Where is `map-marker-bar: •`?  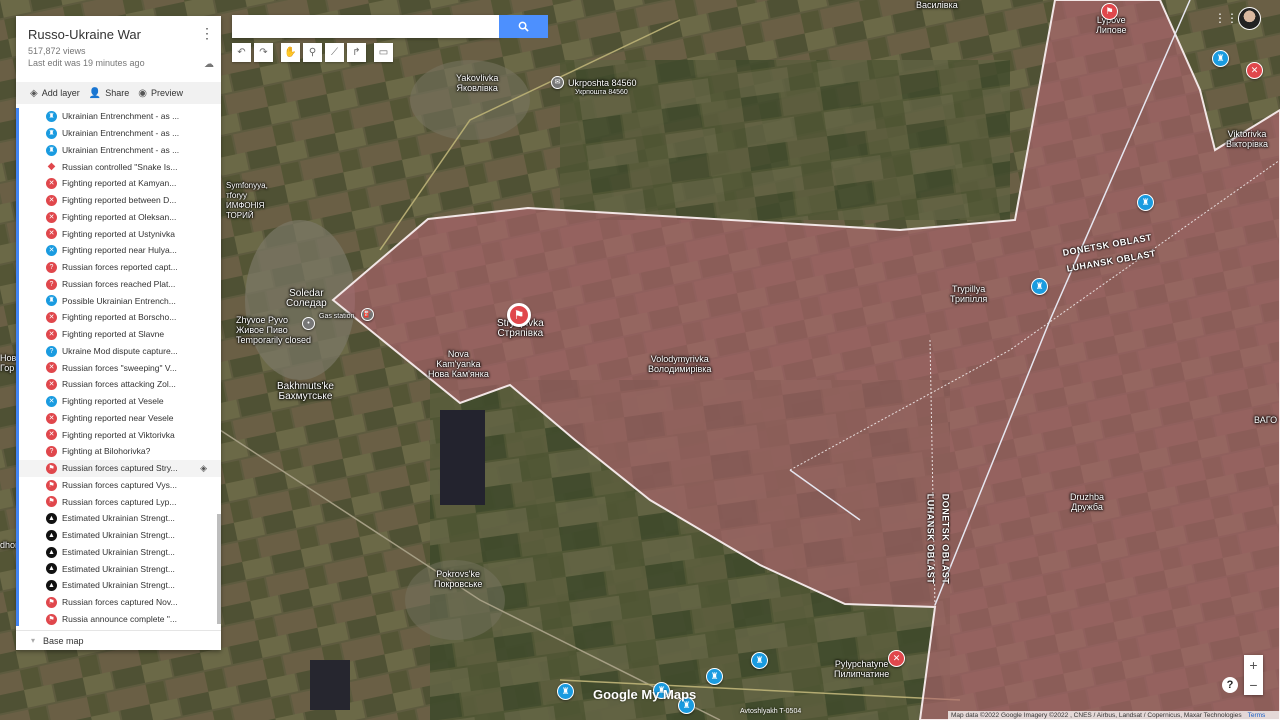
map-marker-bar: • is located at coordinates (308, 323).